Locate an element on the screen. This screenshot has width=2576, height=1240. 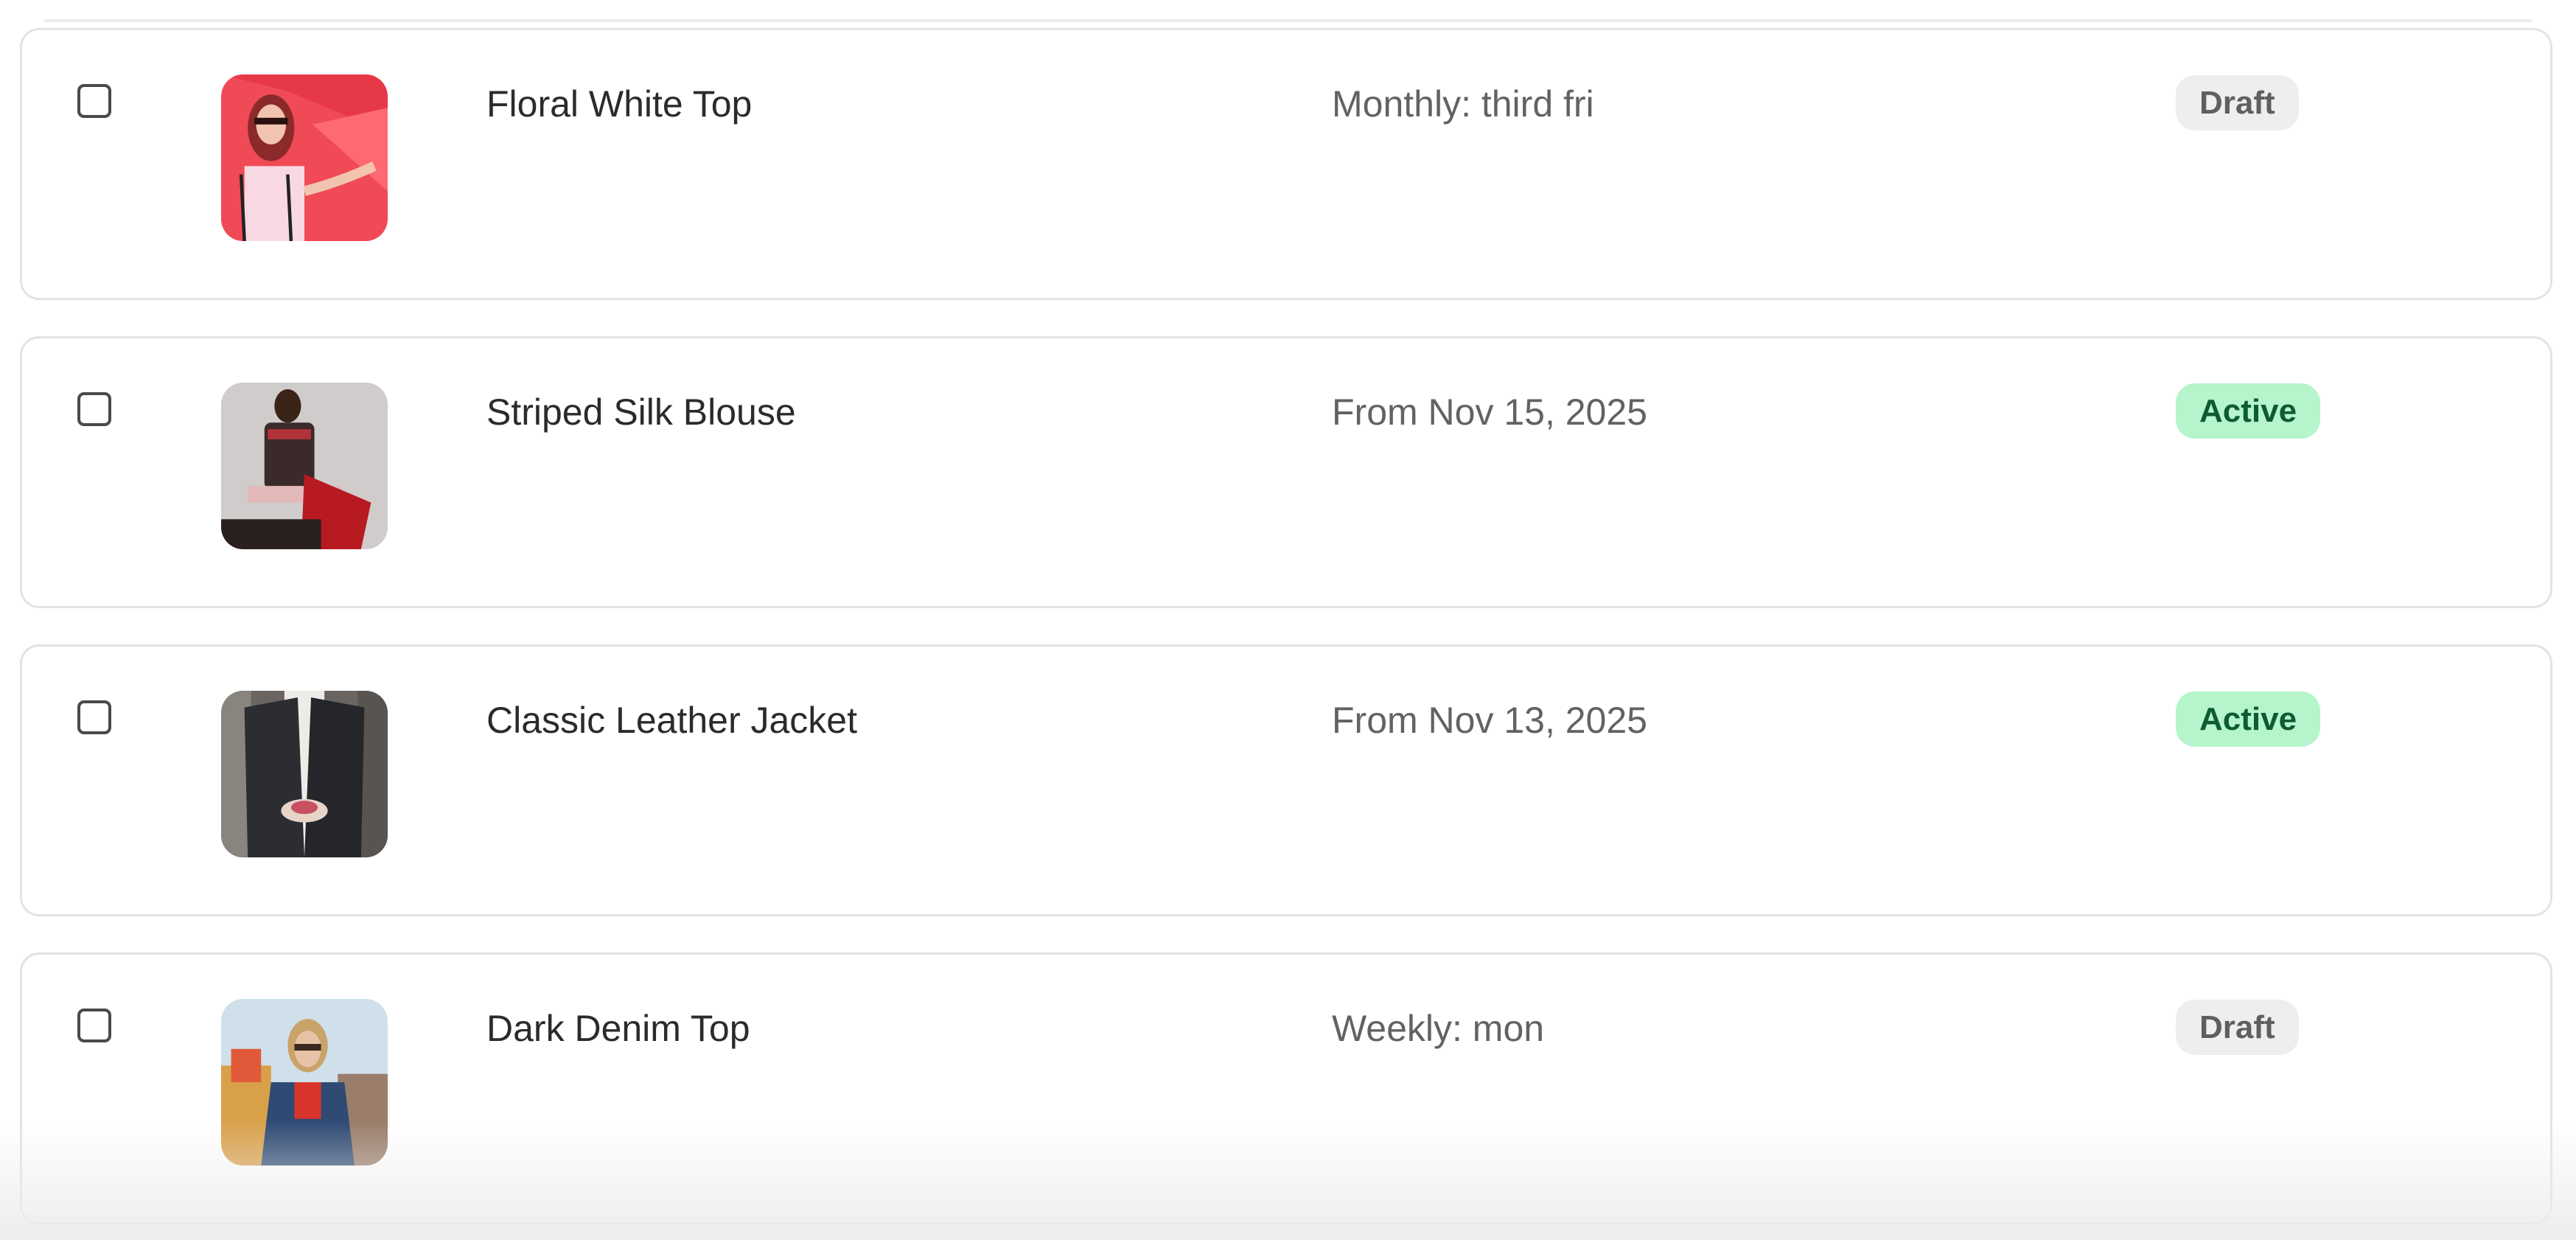
schedule-text: From Nov 13, 2025 is located at coordinates (1489, 720).